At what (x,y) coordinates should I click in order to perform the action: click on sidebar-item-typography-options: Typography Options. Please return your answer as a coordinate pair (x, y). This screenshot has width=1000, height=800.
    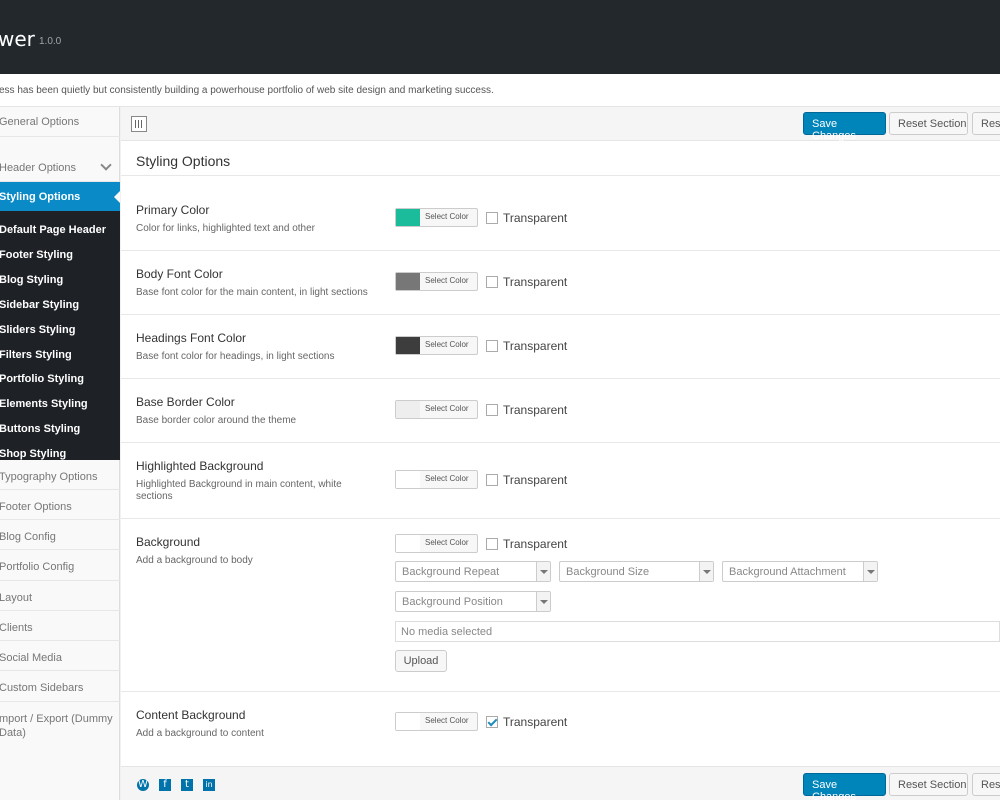
    Looking at the image, I should click on (60, 475).